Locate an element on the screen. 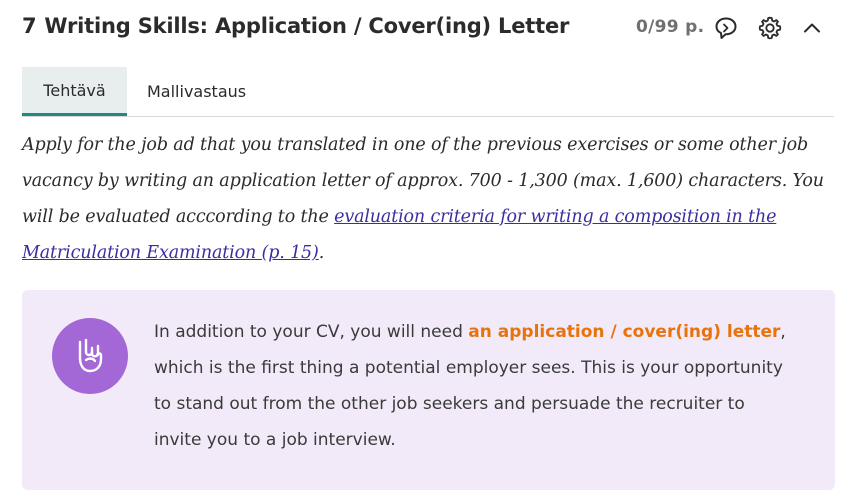 The height and width of the screenshot is (490, 844). tab-bar: Tehtävä Mallivastaus is located at coordinates (428, 91).